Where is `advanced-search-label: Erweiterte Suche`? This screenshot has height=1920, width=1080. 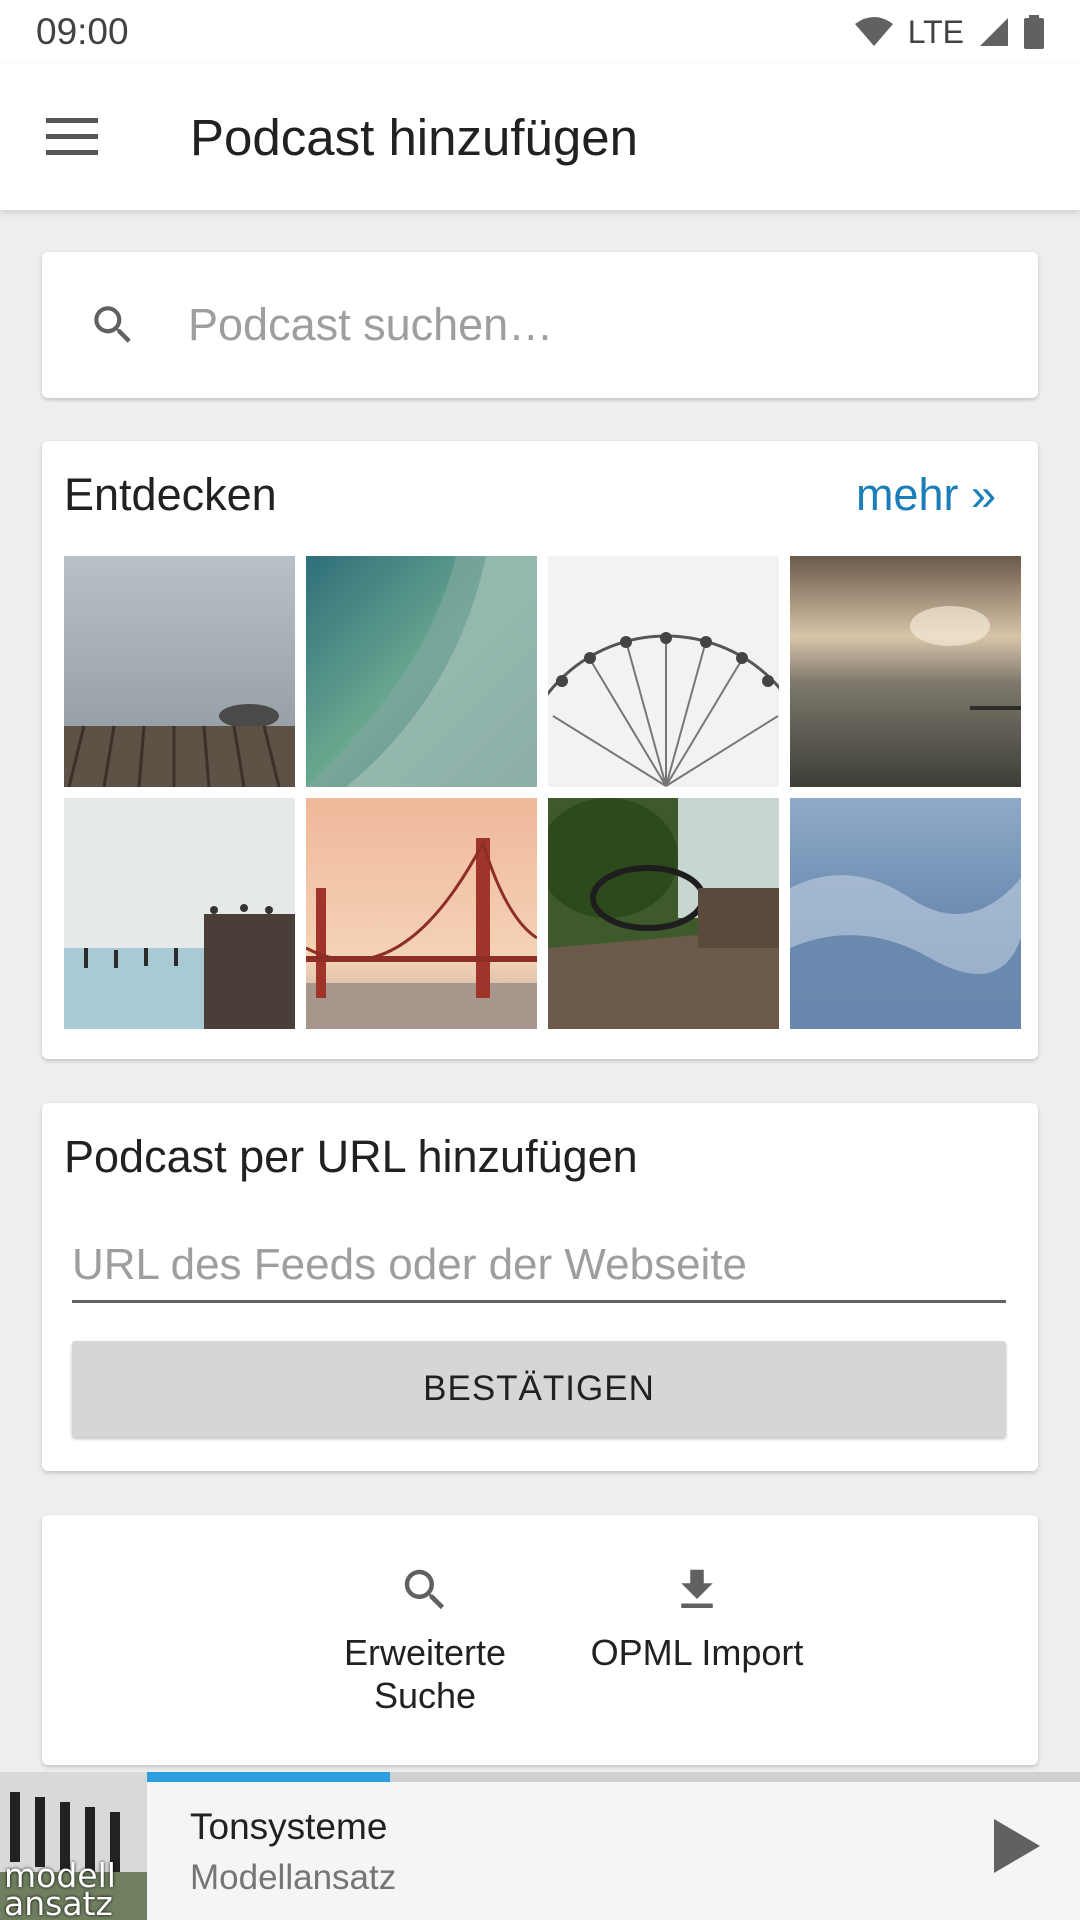
advanced-search-label: Erweiterte Suche is located at coordinates (425, 1674).